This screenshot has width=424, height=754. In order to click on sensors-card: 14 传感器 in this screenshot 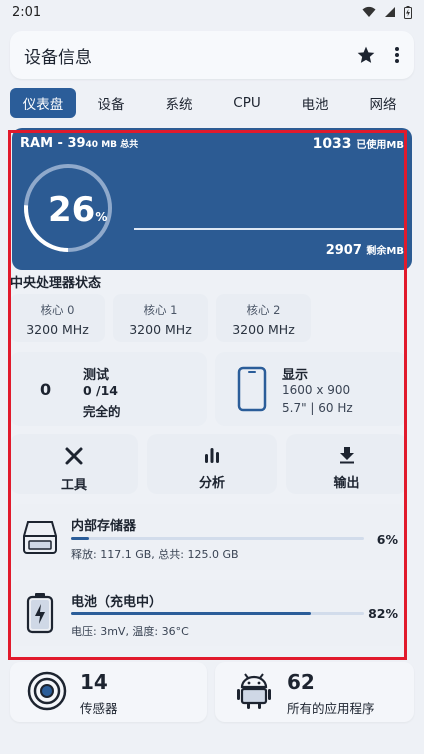, I will do `click(108, 692)`.